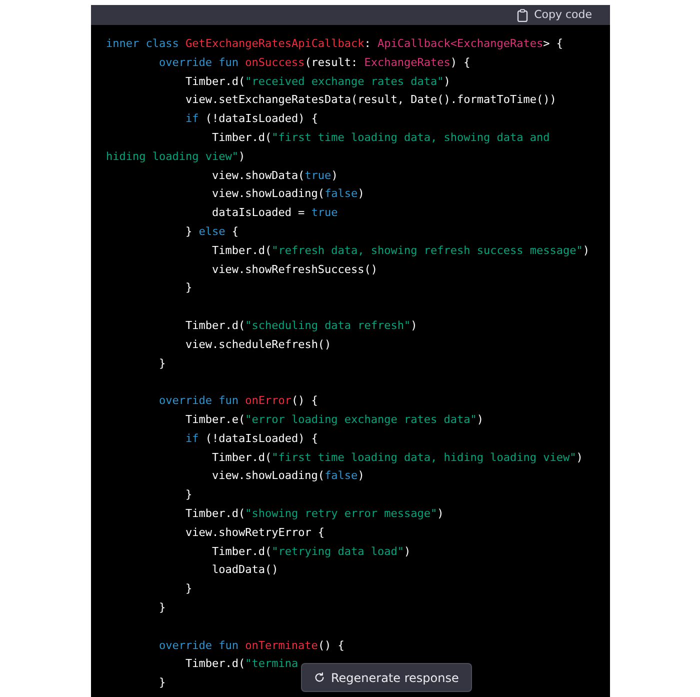 The width and height of the screenshot is (700, 697). What do you see at coordinates (294, 270) in the screenshot?
I see `code-line: view.showRefreshSuccess()` at bounding box center [294, 270].